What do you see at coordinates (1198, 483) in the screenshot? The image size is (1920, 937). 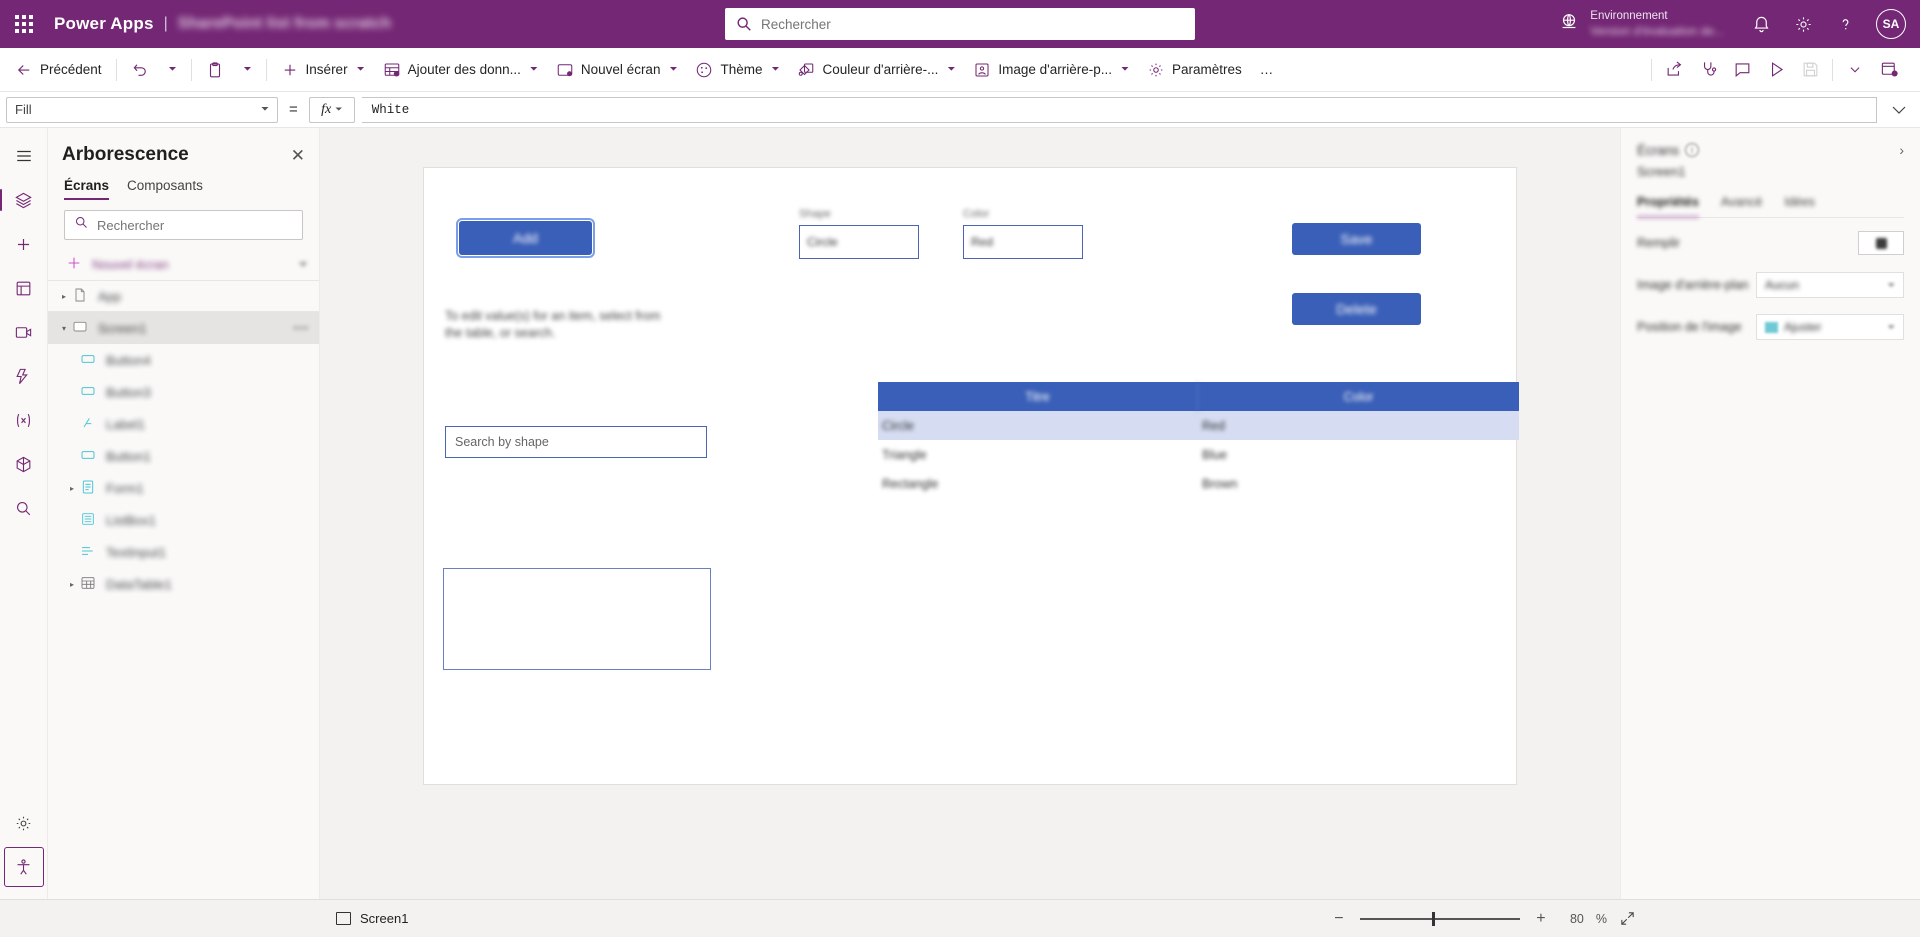 I see `table-row: Rectangle Brown` at bounding box center [1198, 483].